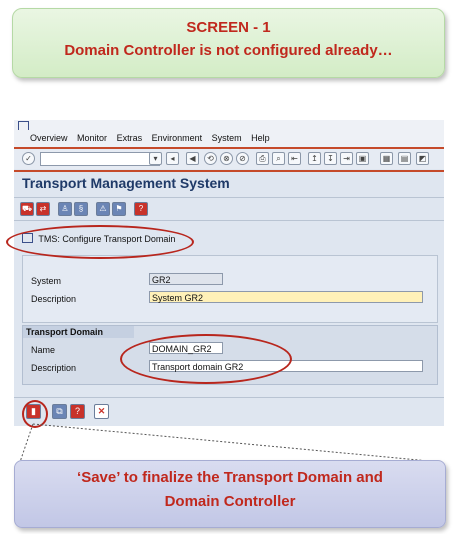 This screenshot has height=534, width=457. What do you see at coordinates (230, 501) in the screenshot?
I see `save-callout-line2: Domain Controller` at bounding box center [230, 501].